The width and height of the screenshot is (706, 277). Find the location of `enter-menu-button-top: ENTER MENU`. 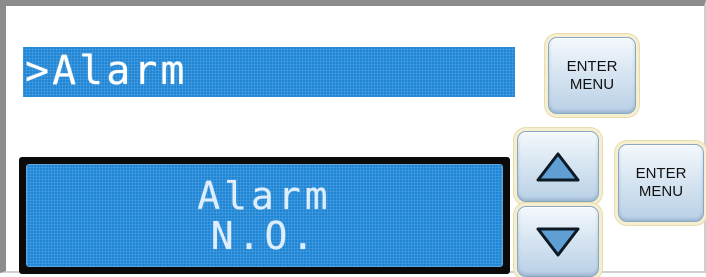

enter-menu-button-top: ENTER MENU is located at coordinates (592, 75).